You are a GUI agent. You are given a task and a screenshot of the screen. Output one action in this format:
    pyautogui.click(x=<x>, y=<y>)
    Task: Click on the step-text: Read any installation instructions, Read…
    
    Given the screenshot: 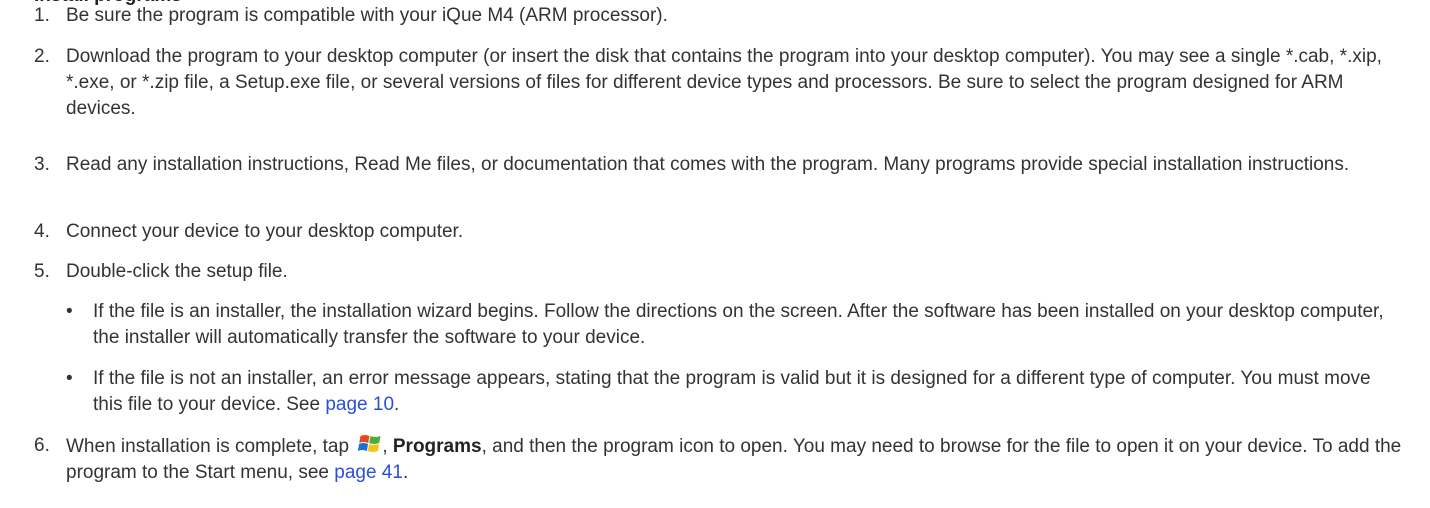 What is the action you would take?
    pyautogui.click(x=708, y=164)
    